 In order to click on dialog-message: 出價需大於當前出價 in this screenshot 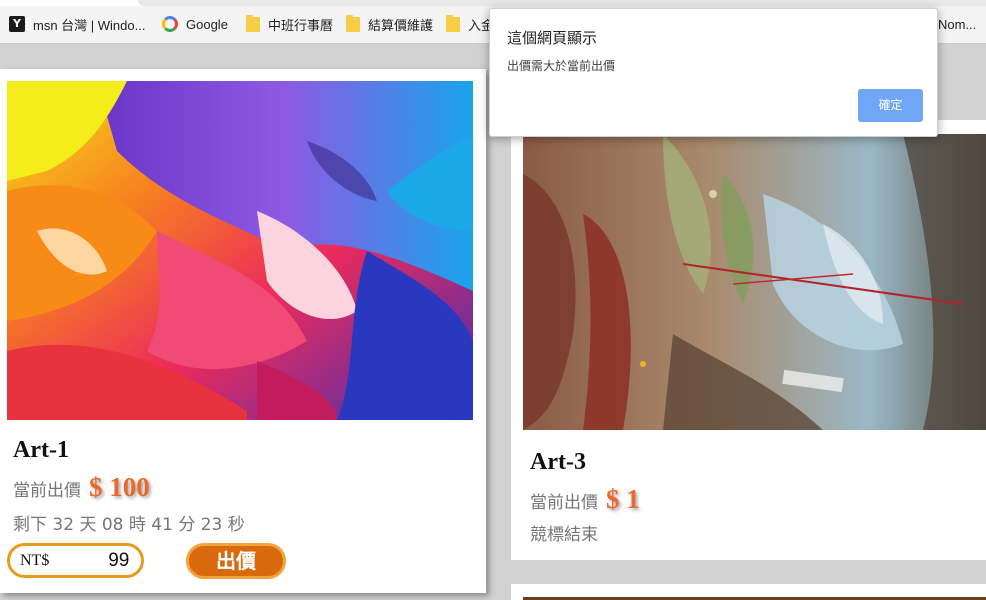, I will do `click(561, 66)`.